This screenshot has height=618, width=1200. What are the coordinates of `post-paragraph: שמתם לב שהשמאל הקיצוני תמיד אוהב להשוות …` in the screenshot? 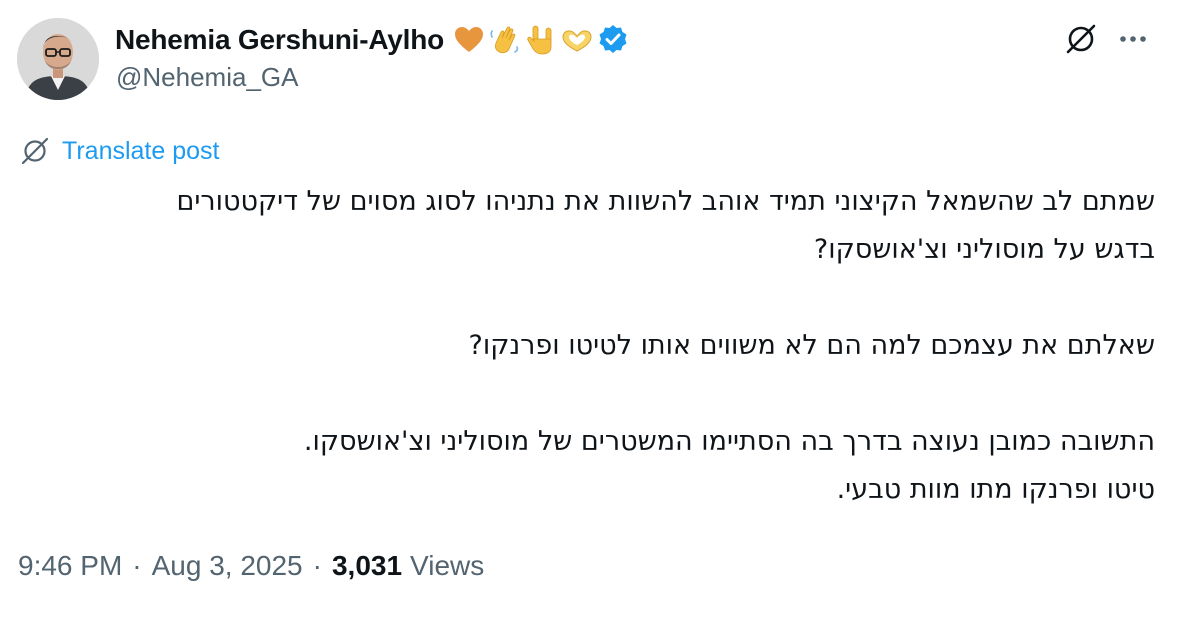 It's located at (595, 226).